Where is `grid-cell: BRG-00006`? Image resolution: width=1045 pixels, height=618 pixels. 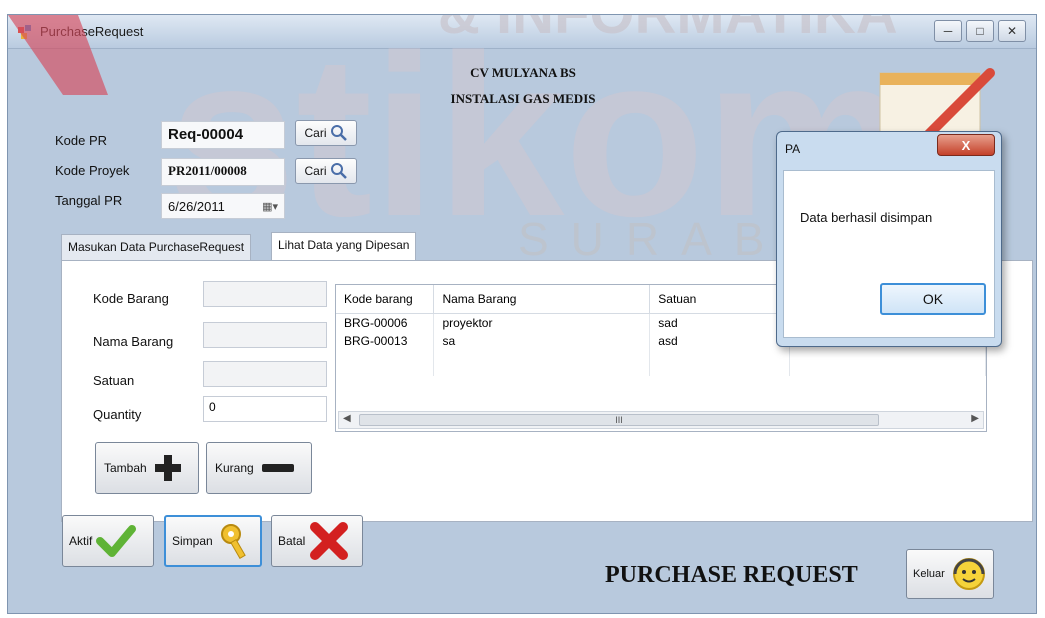
grid-cell: BRG-00006 is located at coordinates (385, 322).